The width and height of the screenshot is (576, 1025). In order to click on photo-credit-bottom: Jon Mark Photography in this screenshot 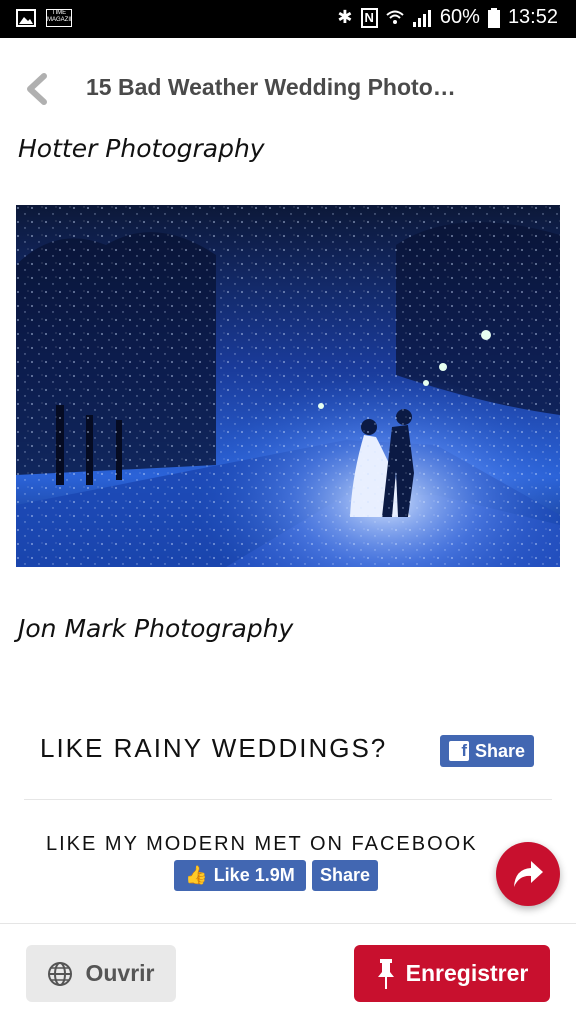, I will do `click(156, 628)`.